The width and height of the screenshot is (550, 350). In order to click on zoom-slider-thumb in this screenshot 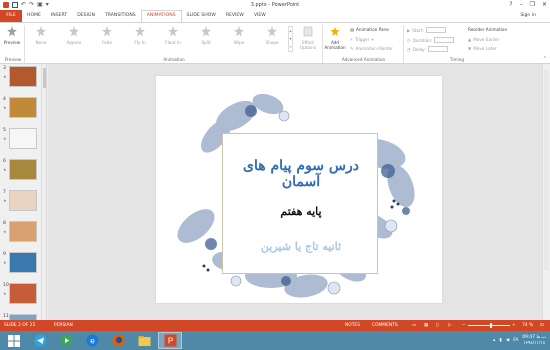, I will do `click(491, 325)`.